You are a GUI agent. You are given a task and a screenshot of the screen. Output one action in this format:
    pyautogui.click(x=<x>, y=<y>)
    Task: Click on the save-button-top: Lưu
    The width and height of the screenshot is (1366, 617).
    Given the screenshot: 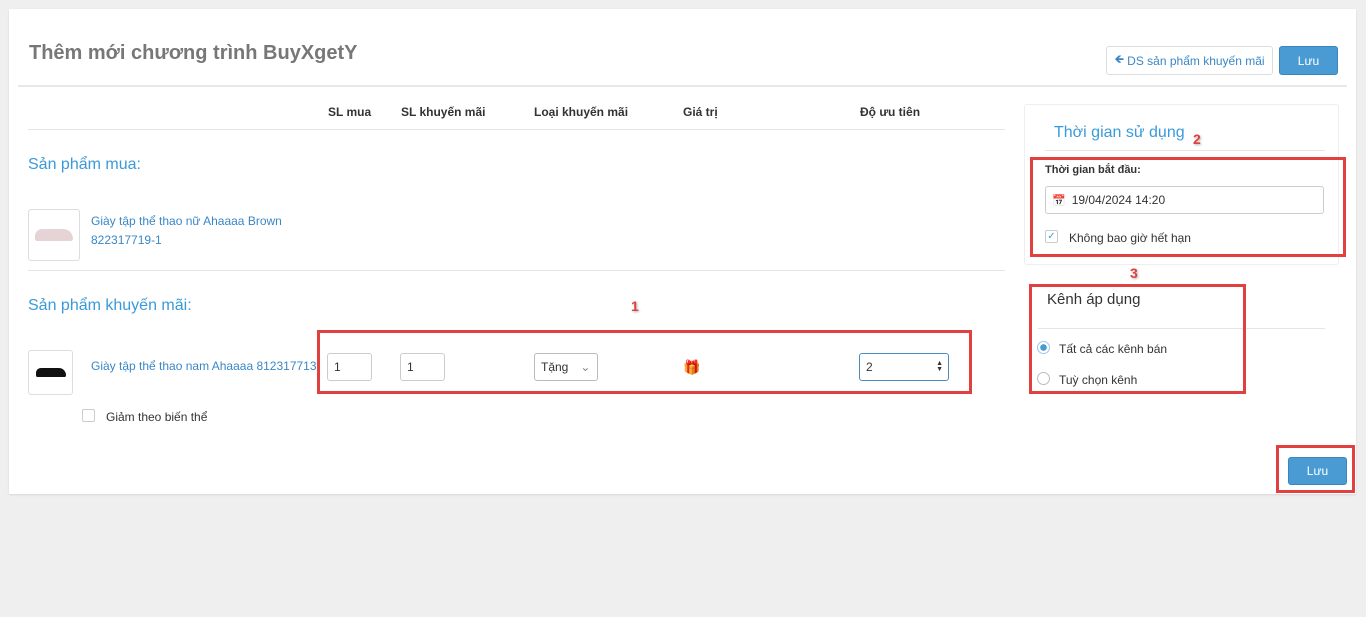 What is the action you would take?
    pyautogui.click(x=1308, y=60)
    